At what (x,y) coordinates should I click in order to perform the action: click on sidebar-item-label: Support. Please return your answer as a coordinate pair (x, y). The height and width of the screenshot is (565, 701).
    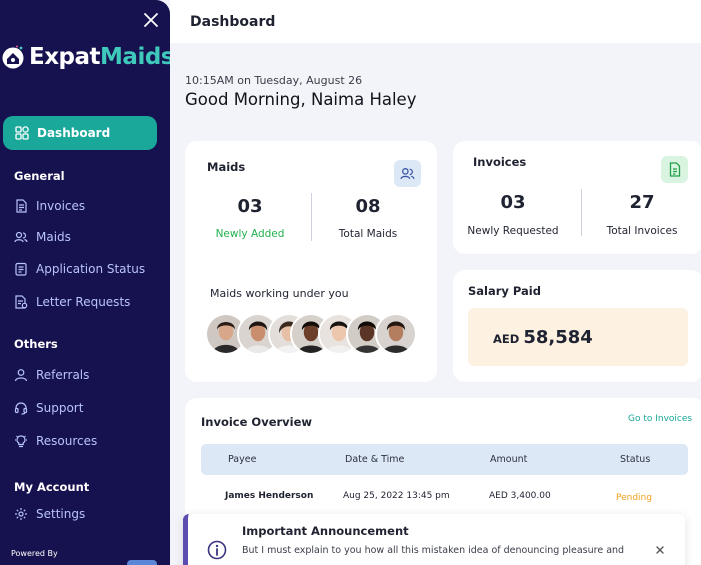
    Looking at the image, I should click on (60, 408).